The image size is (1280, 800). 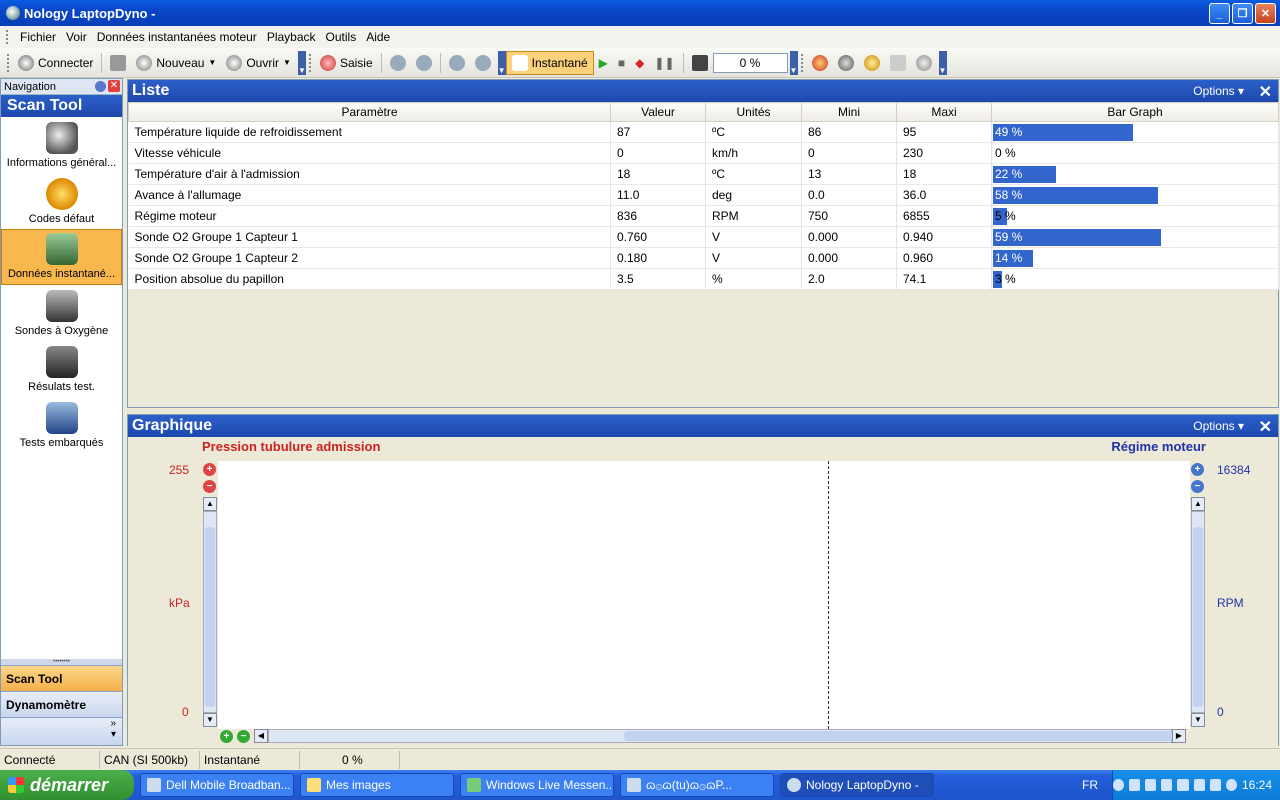 What do you see at coordinates (114, 86) in the screenshot?
I see `navigation-close-button: ✕` at bounding box center [114, 86].